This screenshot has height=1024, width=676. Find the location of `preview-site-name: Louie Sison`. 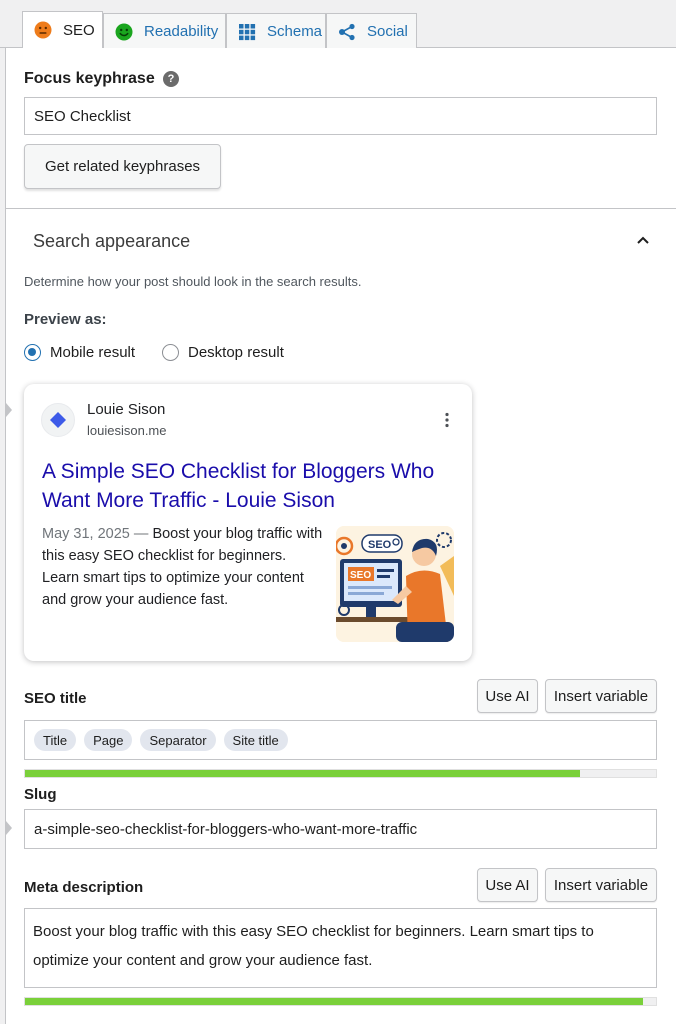

preview-site-name: Louie Sison is located at coordinates (126, 409).